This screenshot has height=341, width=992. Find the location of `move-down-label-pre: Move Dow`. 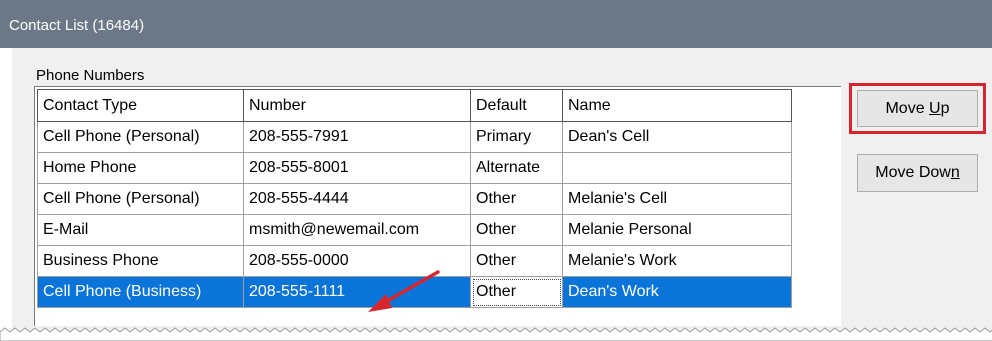

move-down-label-pre: Move Dow is located at coordinates (913, 172).